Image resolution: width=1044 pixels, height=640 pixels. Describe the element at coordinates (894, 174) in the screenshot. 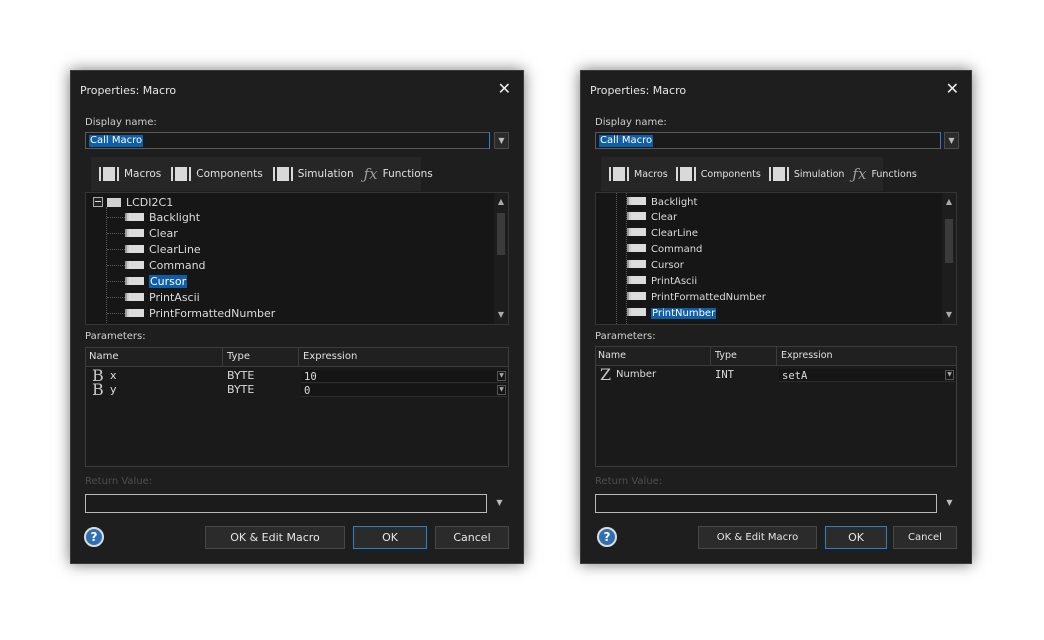

I see `tab-label: Functions` at that location.